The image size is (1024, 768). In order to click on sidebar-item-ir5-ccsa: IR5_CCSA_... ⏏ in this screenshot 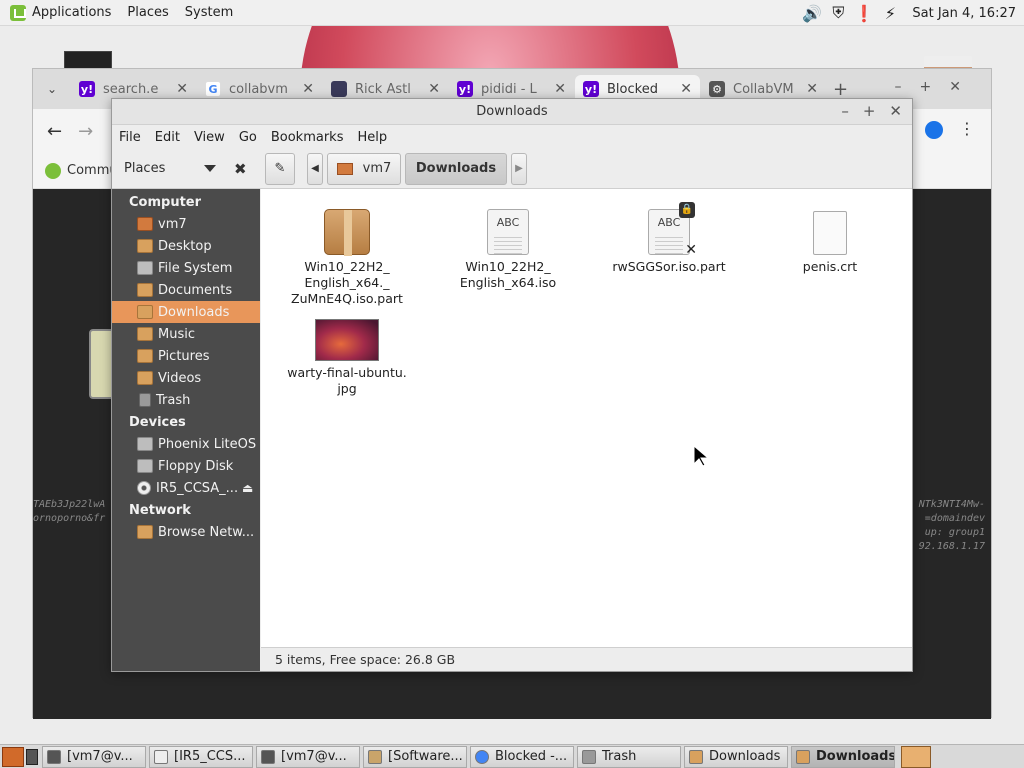, I will do `click(186, 488)`.